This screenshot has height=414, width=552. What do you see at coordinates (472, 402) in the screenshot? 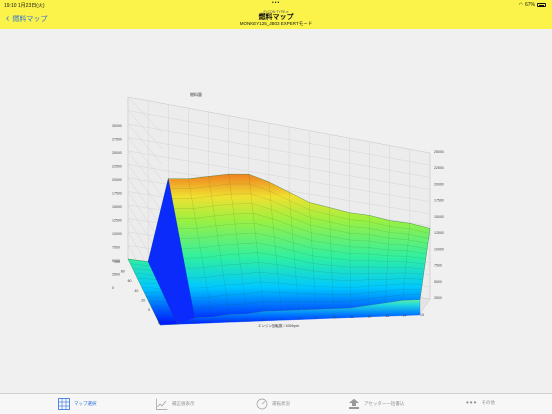
I see `more-icon: •••` at bounding box center [472, 402].